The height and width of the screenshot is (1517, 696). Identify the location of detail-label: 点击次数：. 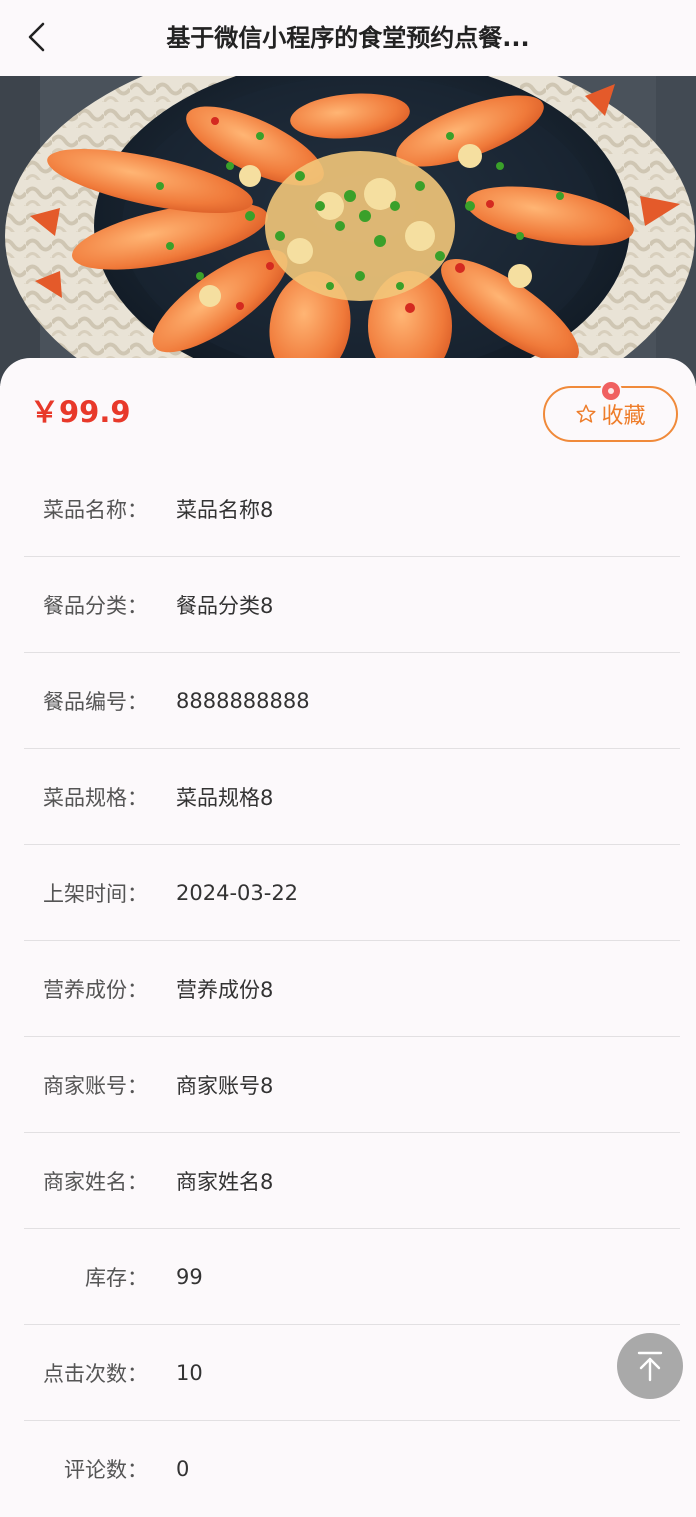
(95, 1373).